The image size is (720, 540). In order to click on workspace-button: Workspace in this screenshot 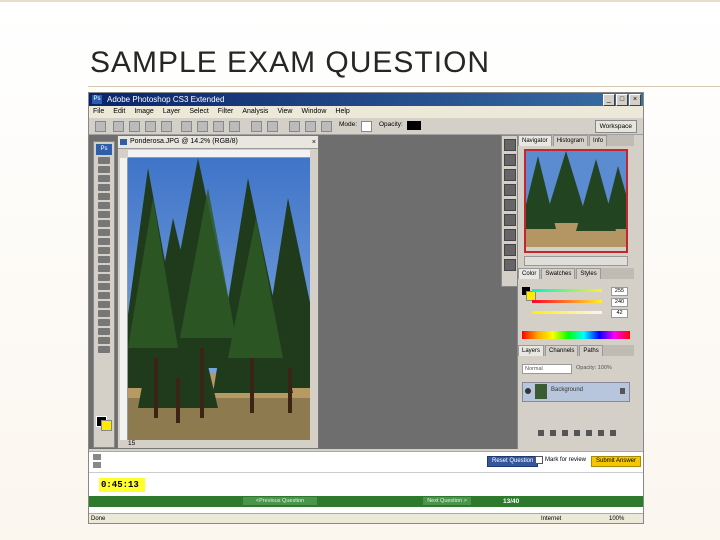, I will do `click(615, 126)`.